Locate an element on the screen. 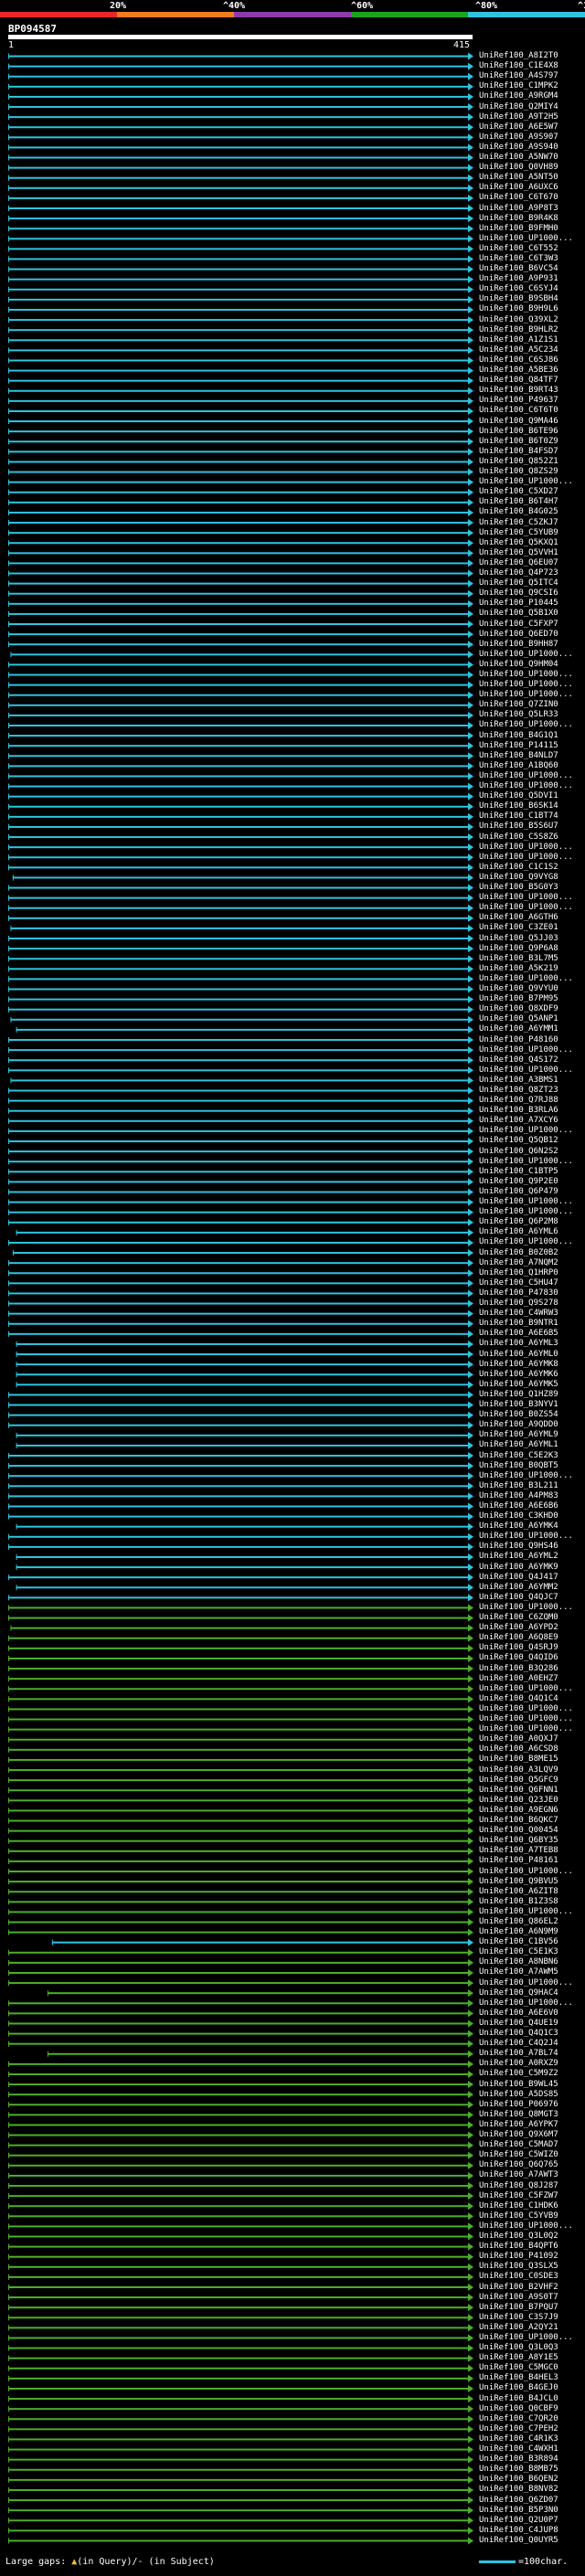  hit-label: UniRef100_A6YPK7 is located at coordinates (518, 2124).